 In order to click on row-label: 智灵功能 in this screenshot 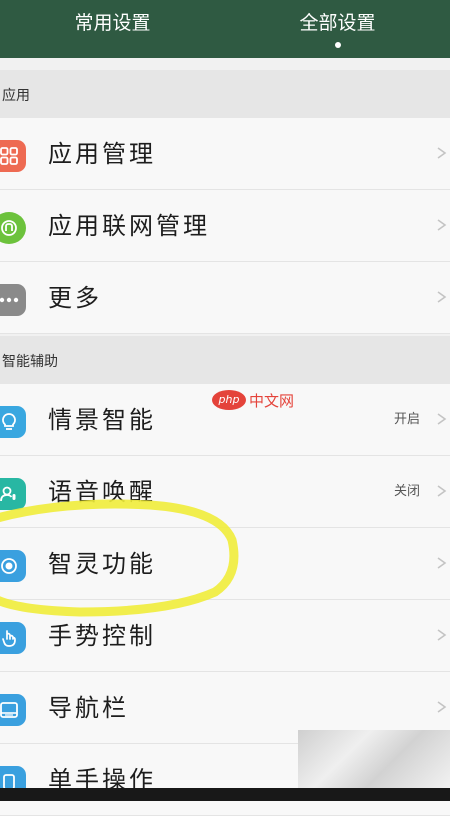, I will do `click(102, 564)`.